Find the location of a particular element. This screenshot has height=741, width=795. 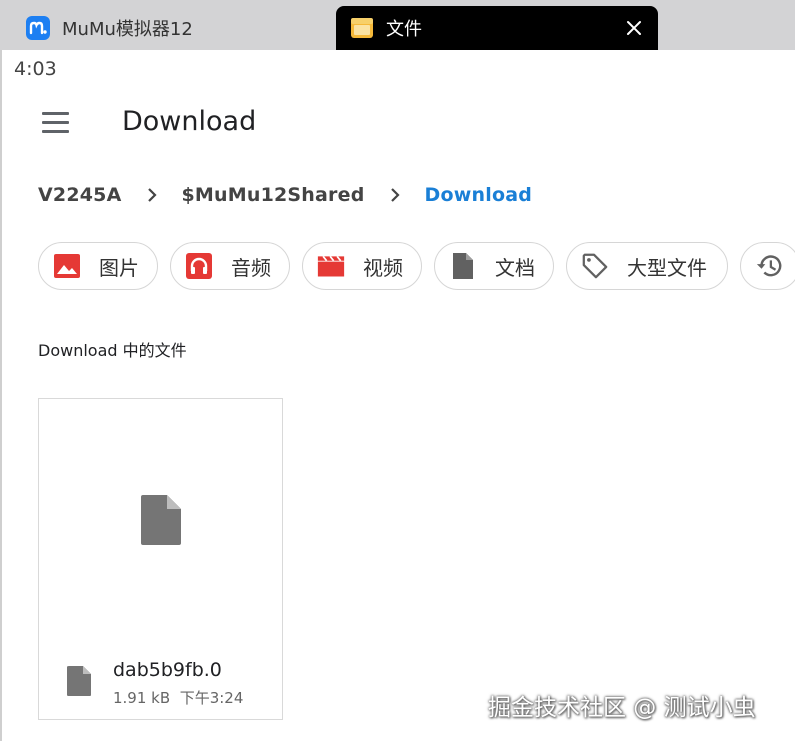

tag-icon is located at coordinates (595, 266).